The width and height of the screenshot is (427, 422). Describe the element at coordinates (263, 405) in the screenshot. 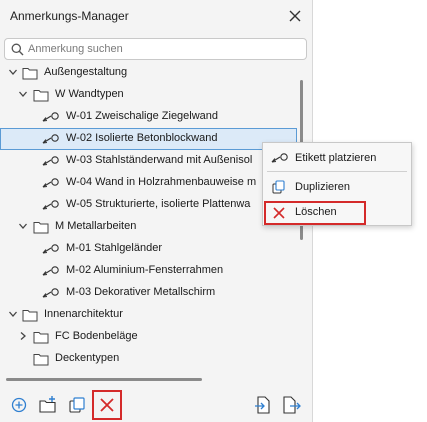

I see `import-button` at that location.